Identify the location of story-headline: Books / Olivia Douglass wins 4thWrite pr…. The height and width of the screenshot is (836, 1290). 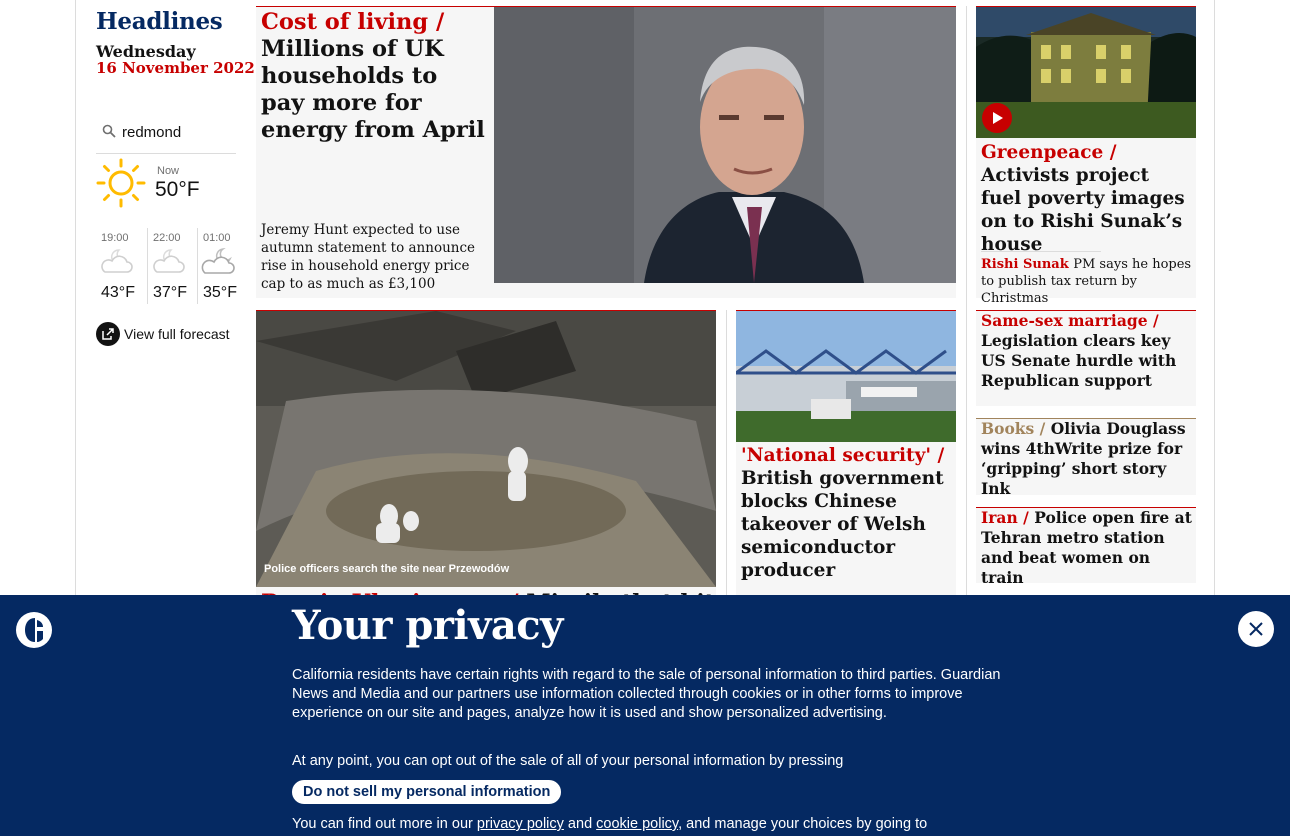
(1087, 459).